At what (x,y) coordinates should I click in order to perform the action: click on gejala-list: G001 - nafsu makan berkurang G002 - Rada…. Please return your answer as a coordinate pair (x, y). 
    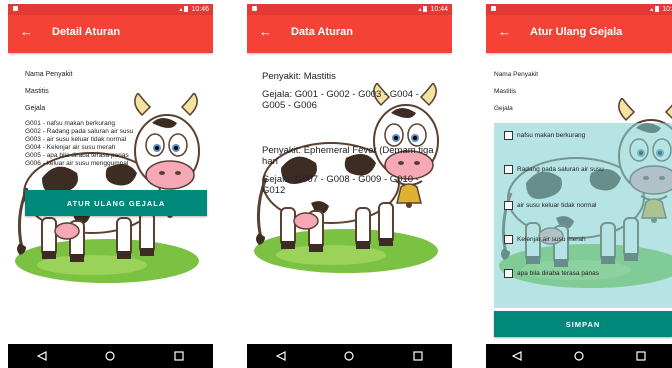
    Looking at the image, I should click on (79, 144).